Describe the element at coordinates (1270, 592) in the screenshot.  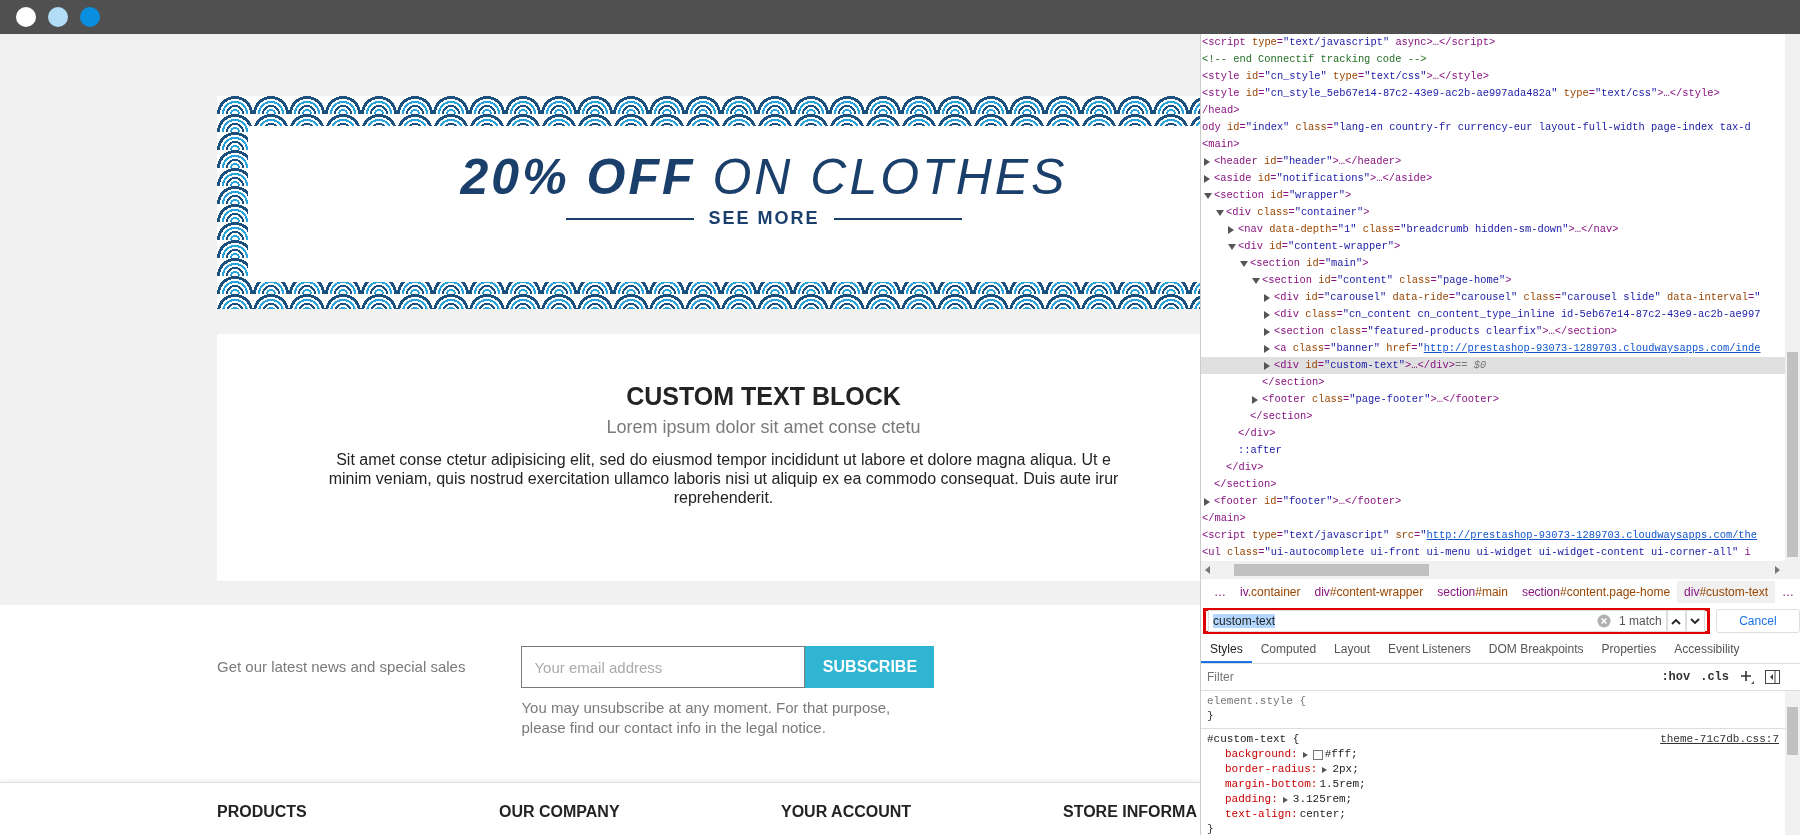
I see `breadcrumb-item: iv.container` at that location.